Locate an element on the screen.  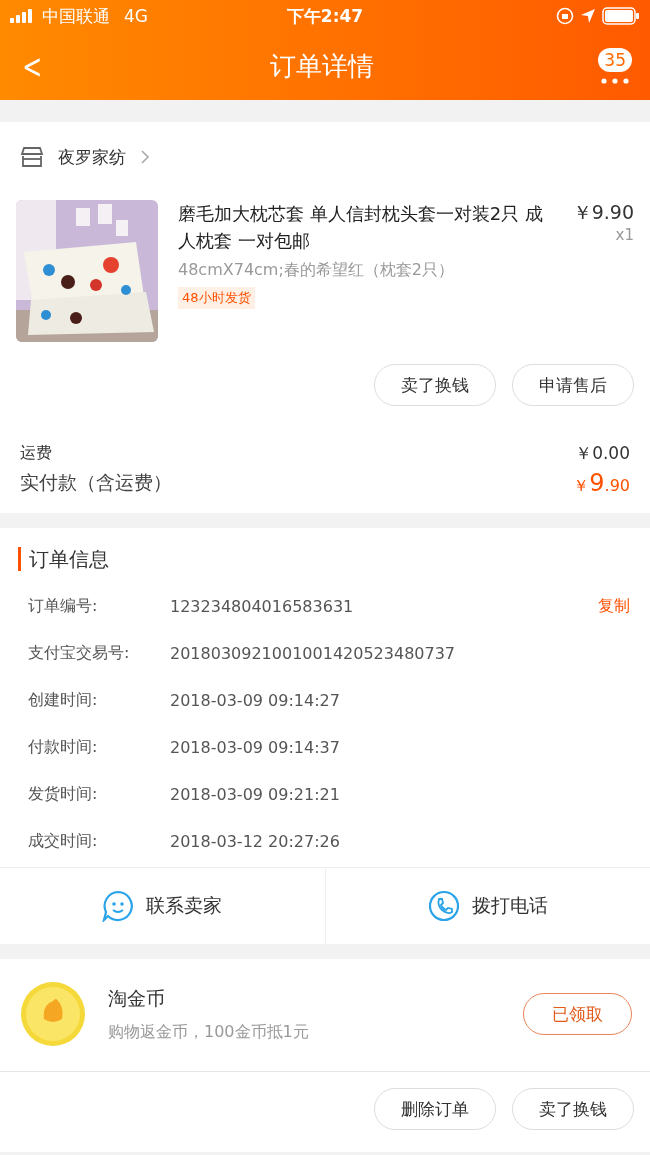
phone-icon is located at coordinates (443, 906).